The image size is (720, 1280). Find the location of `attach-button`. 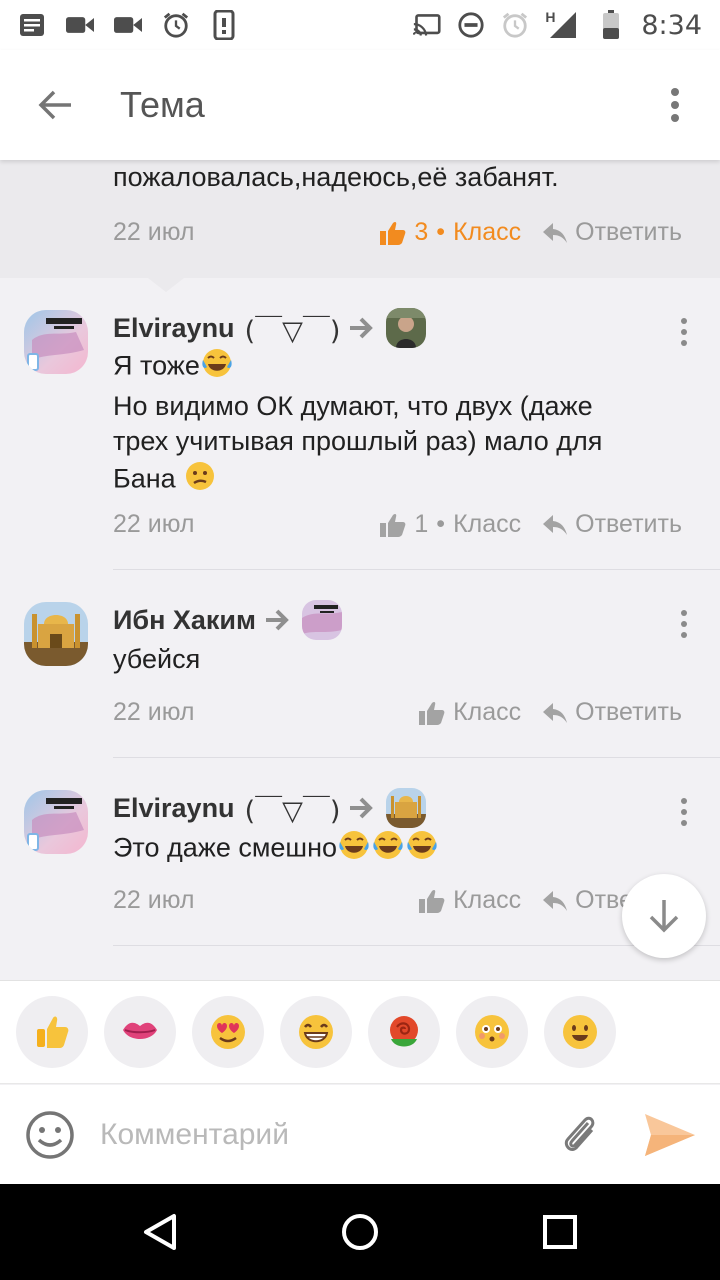

attach-button is located at coordinates (580, 1134).